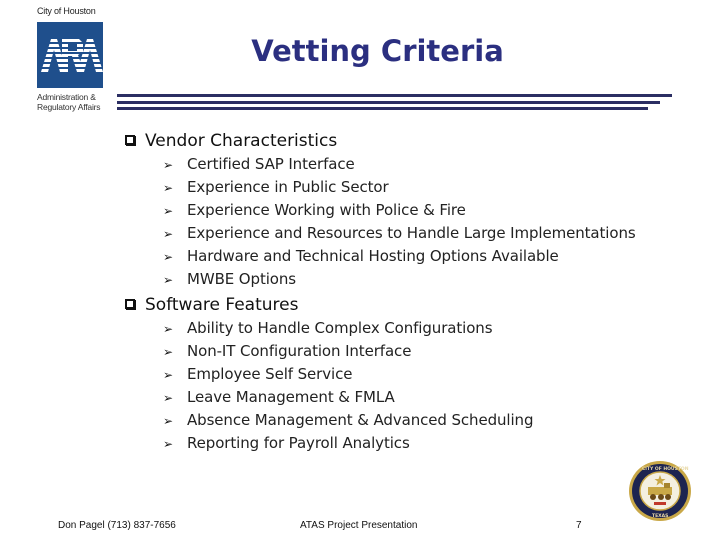 The image size is (720, 540). Describe the element at coordinates (360, 420) in the screenshot. I see `list-item-text: Absence Management & Advanced Scheduling` at that location.